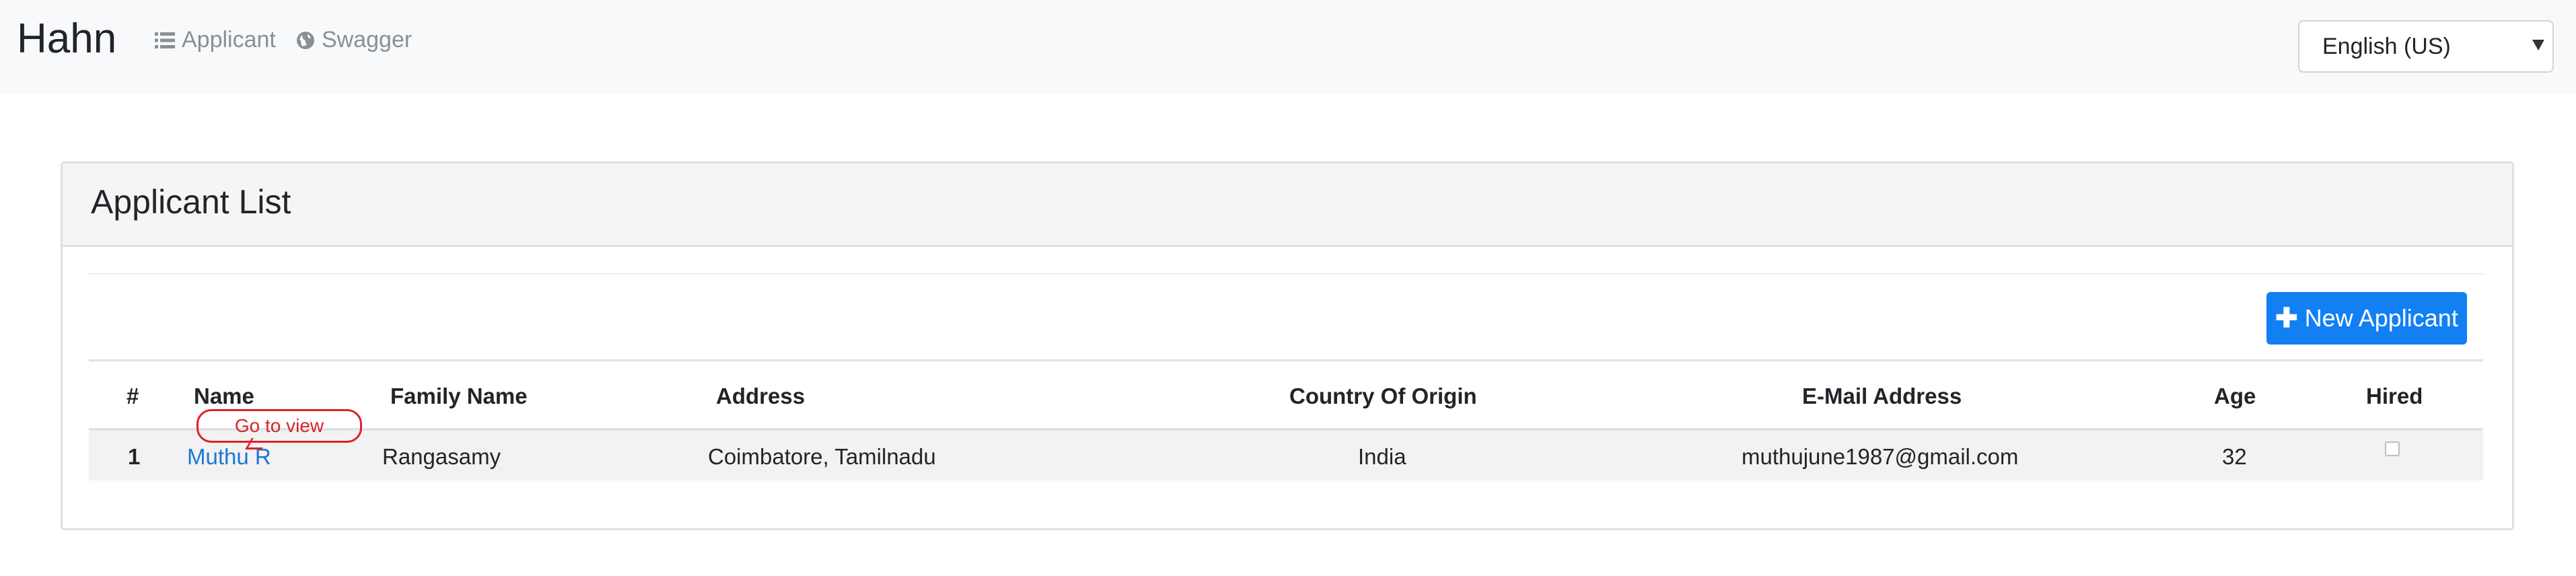 This screenshot has width=2576, height=576. I want to click on column-header-email: E-Mail Address, so click(1882, 396).